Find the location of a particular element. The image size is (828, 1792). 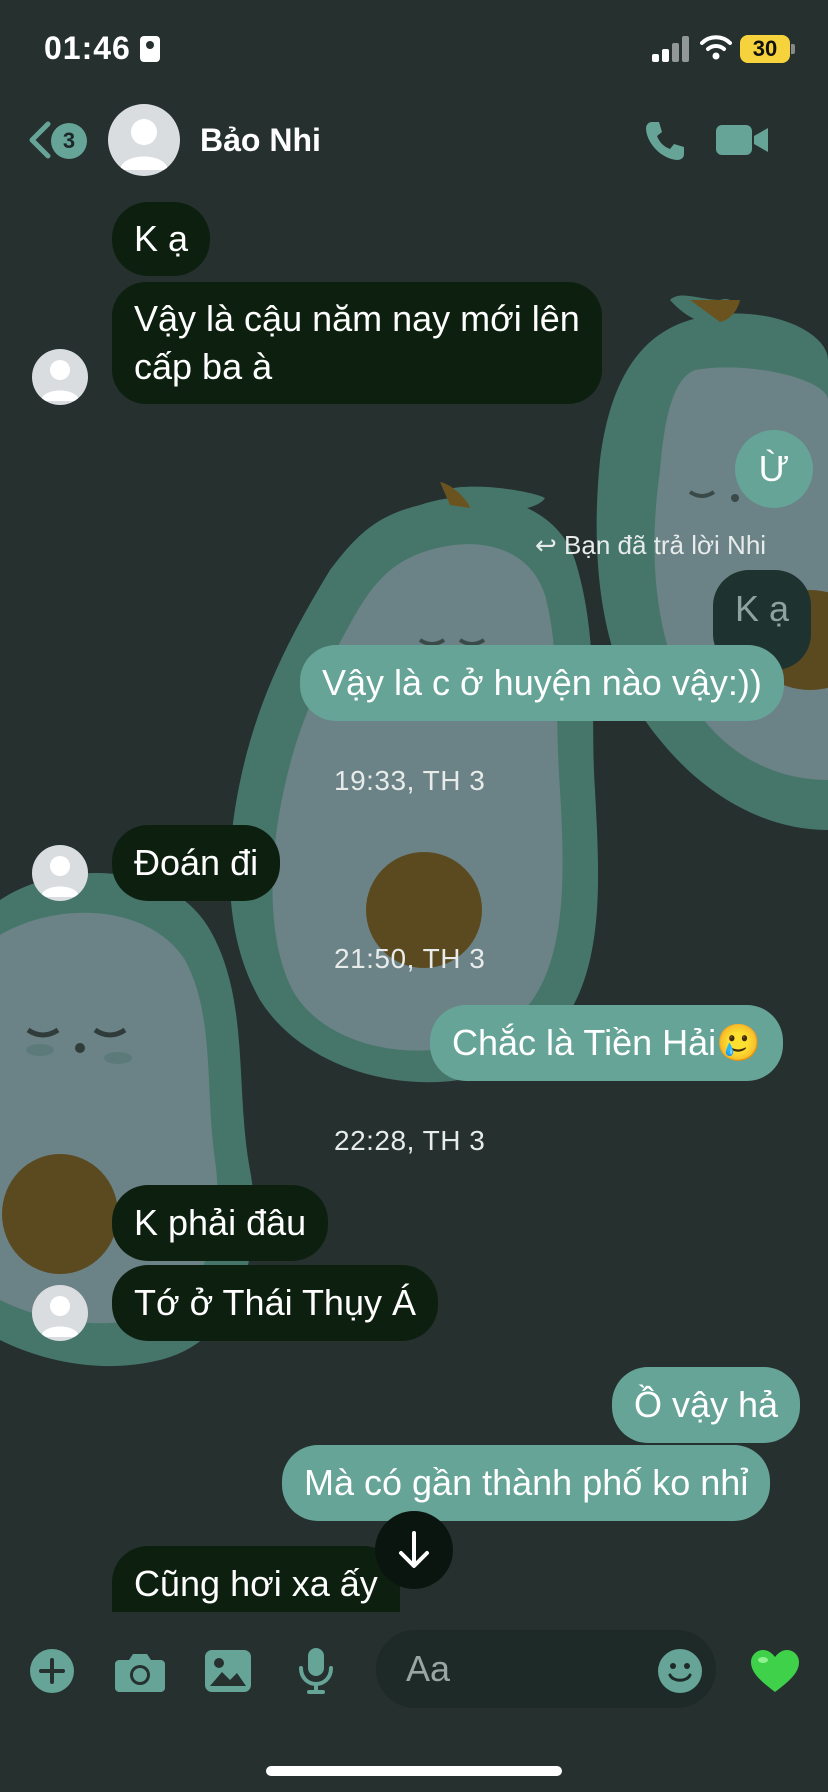

message-incoming: K phải đâu is located at coordinates (220, 1223).